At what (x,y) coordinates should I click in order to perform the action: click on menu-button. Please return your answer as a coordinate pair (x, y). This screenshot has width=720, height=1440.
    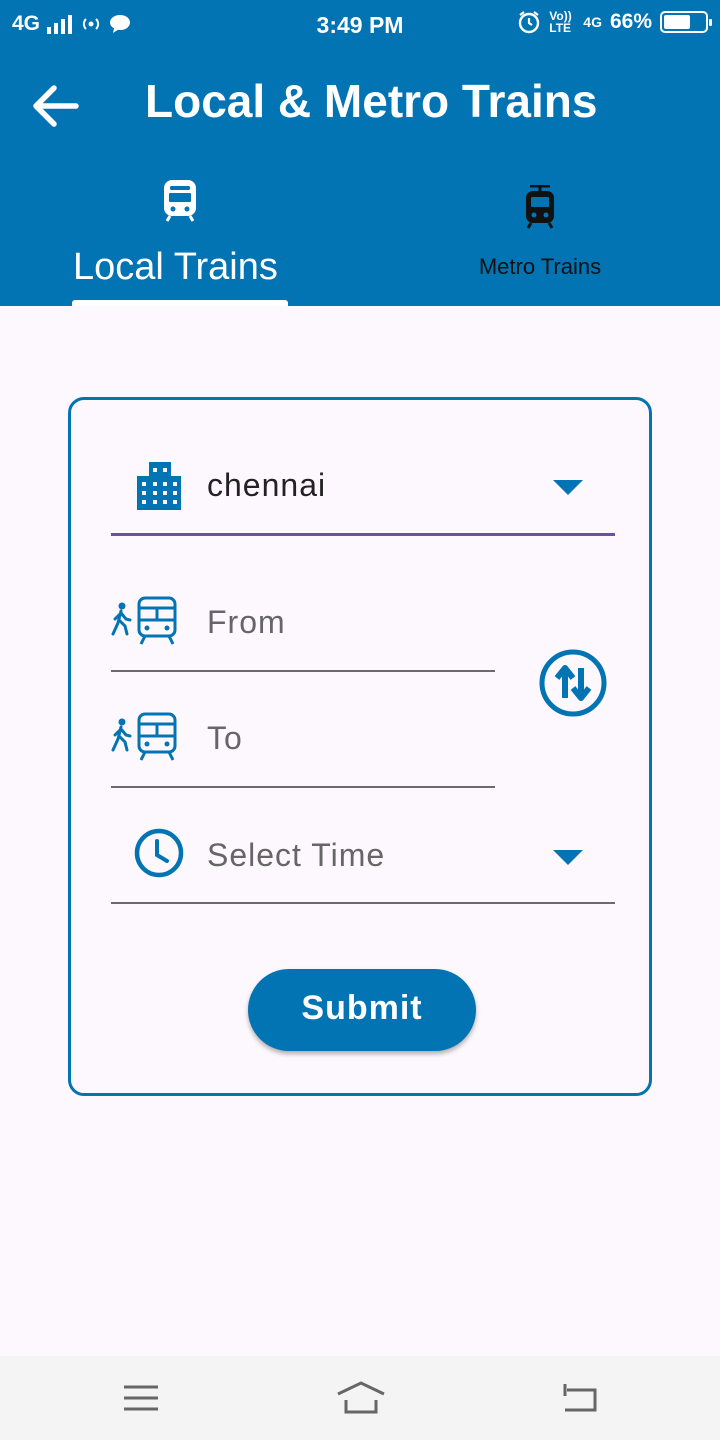
    Looking at the image, I should click on (141, 1398).